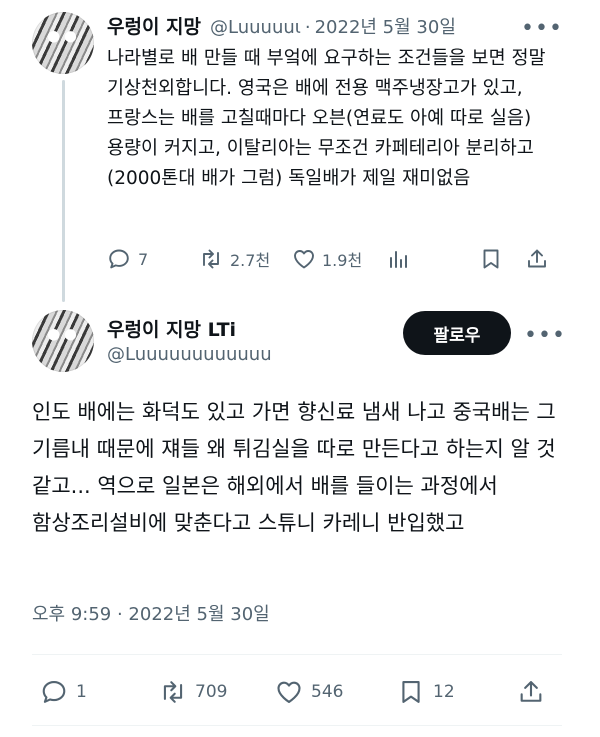 The image size is (600, 737). I want to click on reply-like-action: 1.9천, so click(327, 259).